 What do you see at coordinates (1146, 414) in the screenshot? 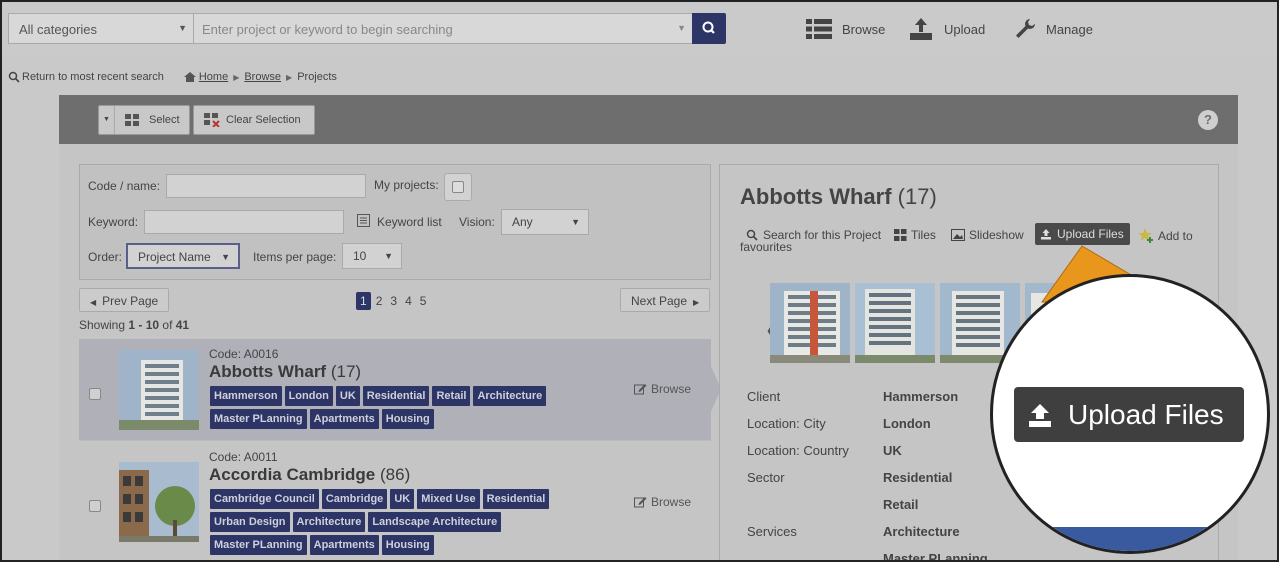
I see `upload-files-zoomed-label: Upload Files` at bounding box center [1146, 414].